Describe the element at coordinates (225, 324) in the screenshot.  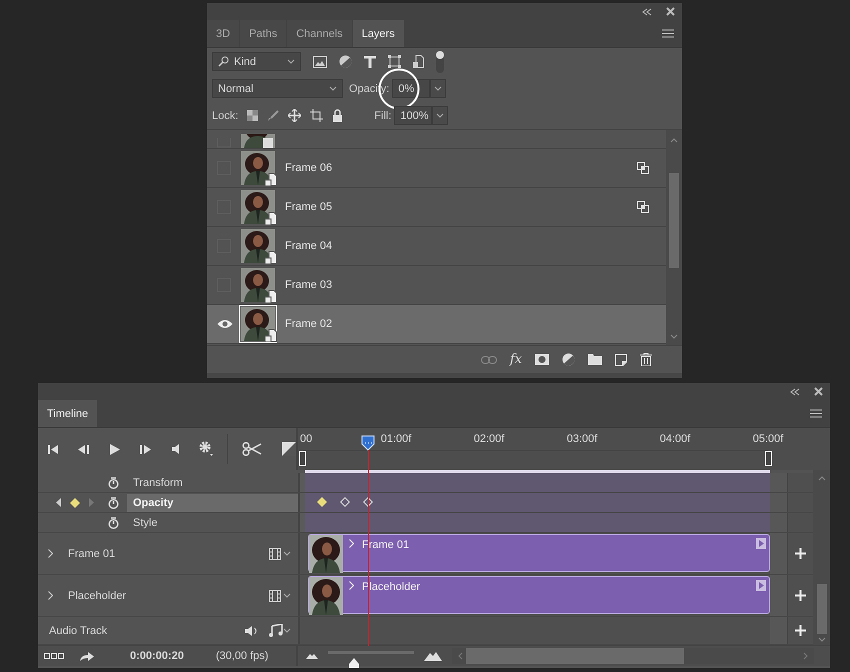
I see `eye-icon` at that location.